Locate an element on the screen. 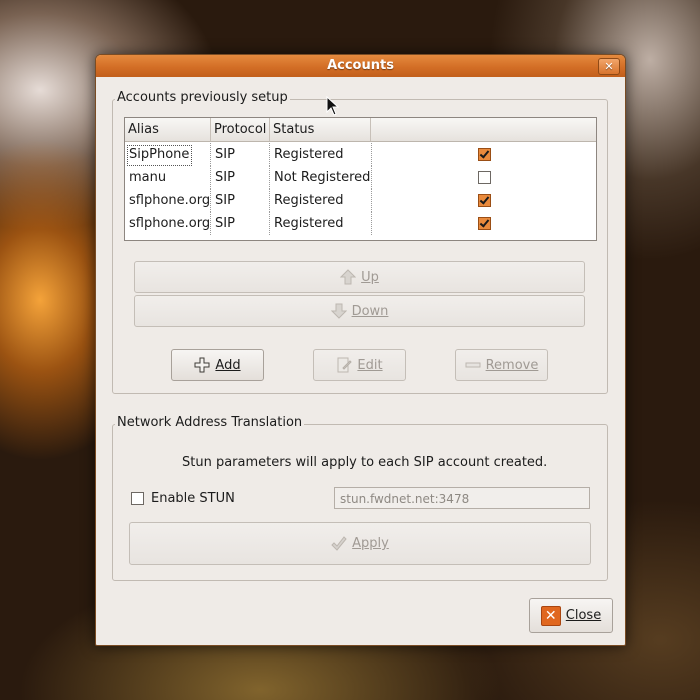  title-bar: Accounts ✕ is located at coordinates (360, 66).